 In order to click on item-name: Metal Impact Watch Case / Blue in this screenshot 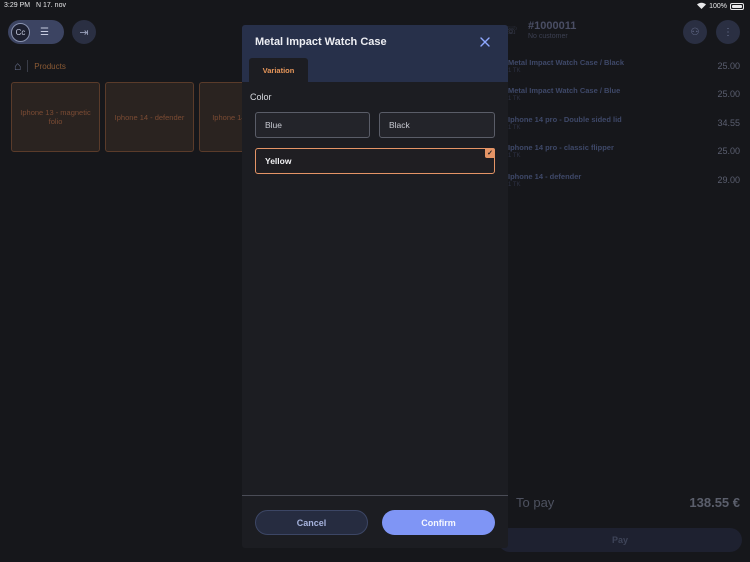, I will do `click(564, 90)`.